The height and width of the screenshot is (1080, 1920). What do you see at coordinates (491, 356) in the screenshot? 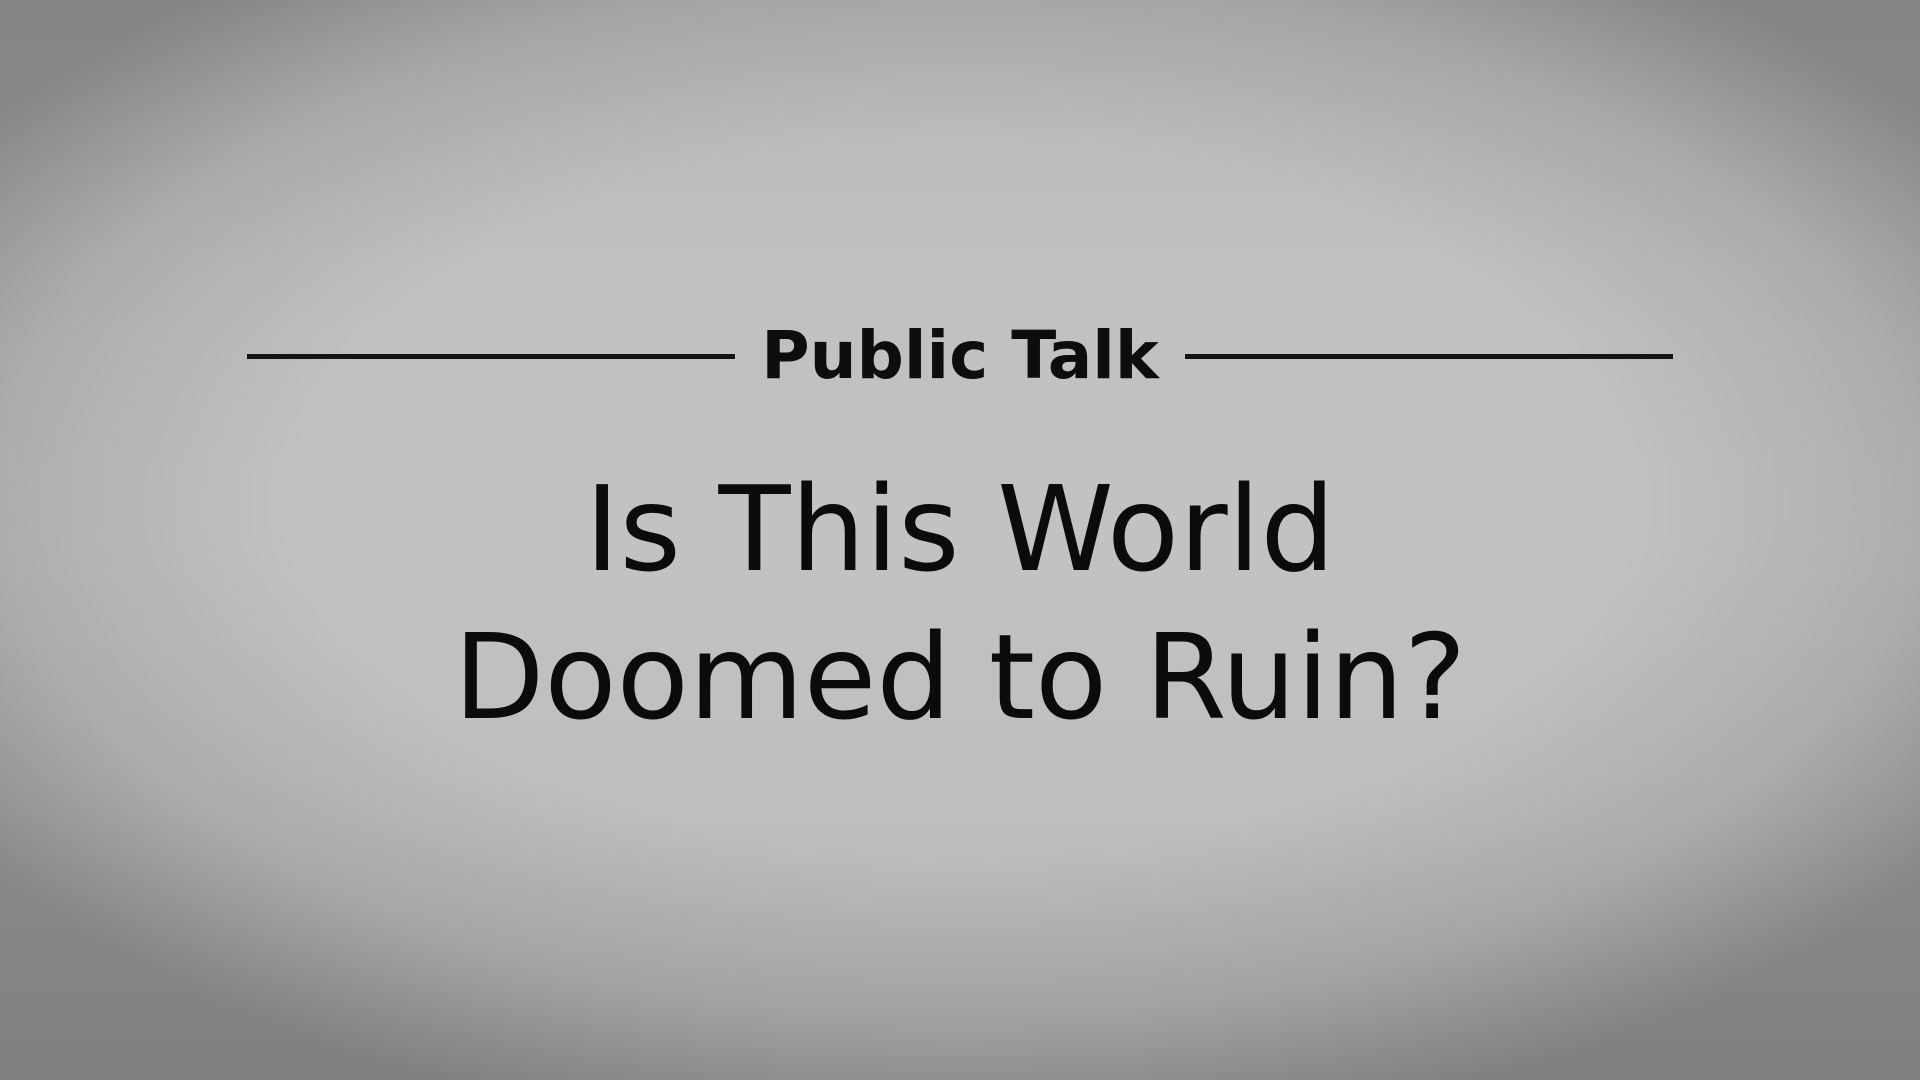
I see `left-divider-line` at bounding box center [491, 356].